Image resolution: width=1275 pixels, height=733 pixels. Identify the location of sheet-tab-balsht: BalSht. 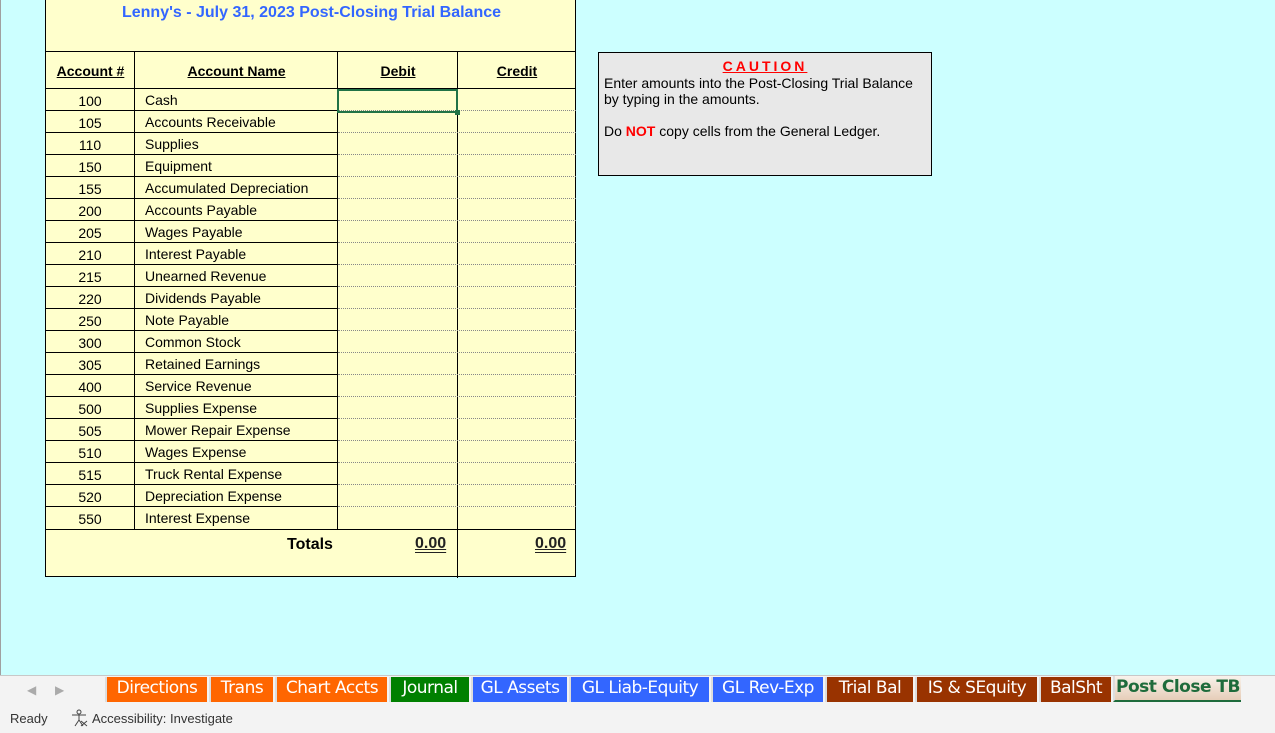
(1075, 689).